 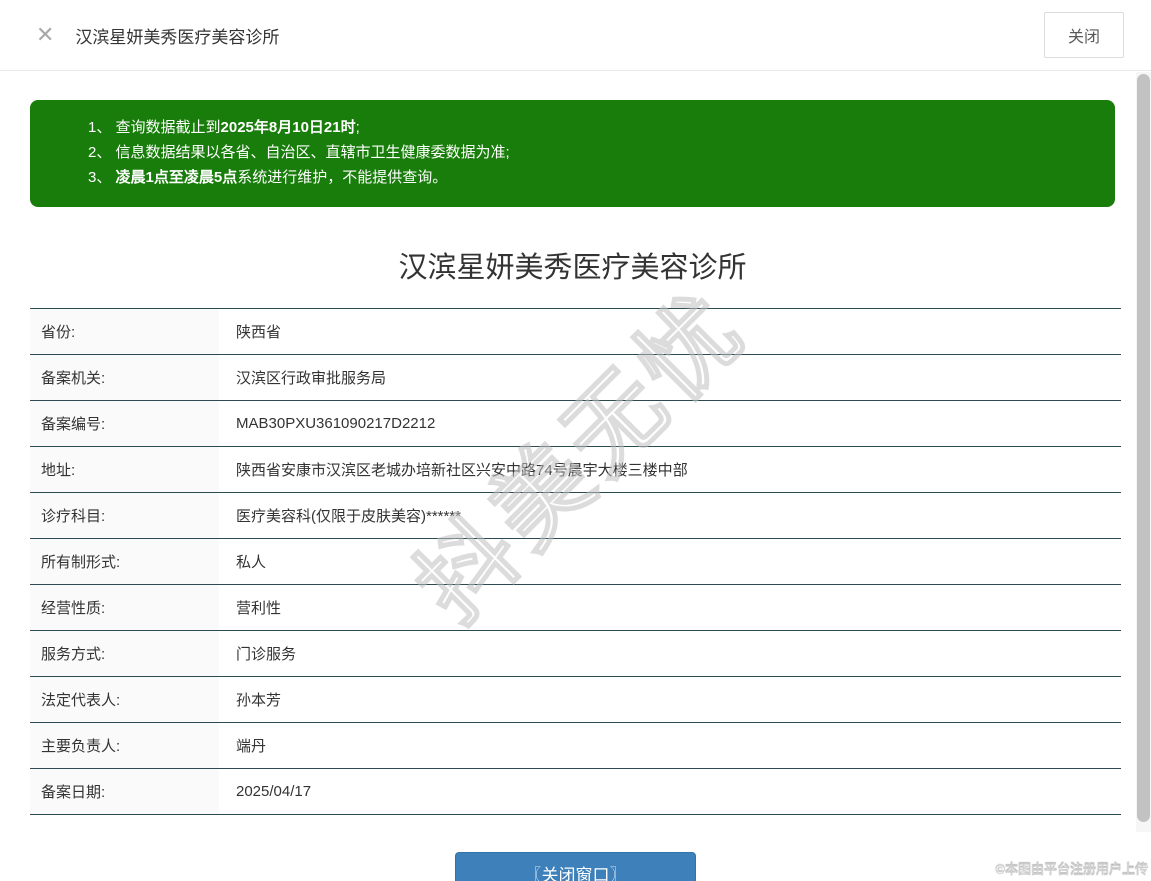 What do you see at coordinates (124, 515) in the screenshot?
I see `row-label: 诊疗科目:` at bounding box center [124, 515].